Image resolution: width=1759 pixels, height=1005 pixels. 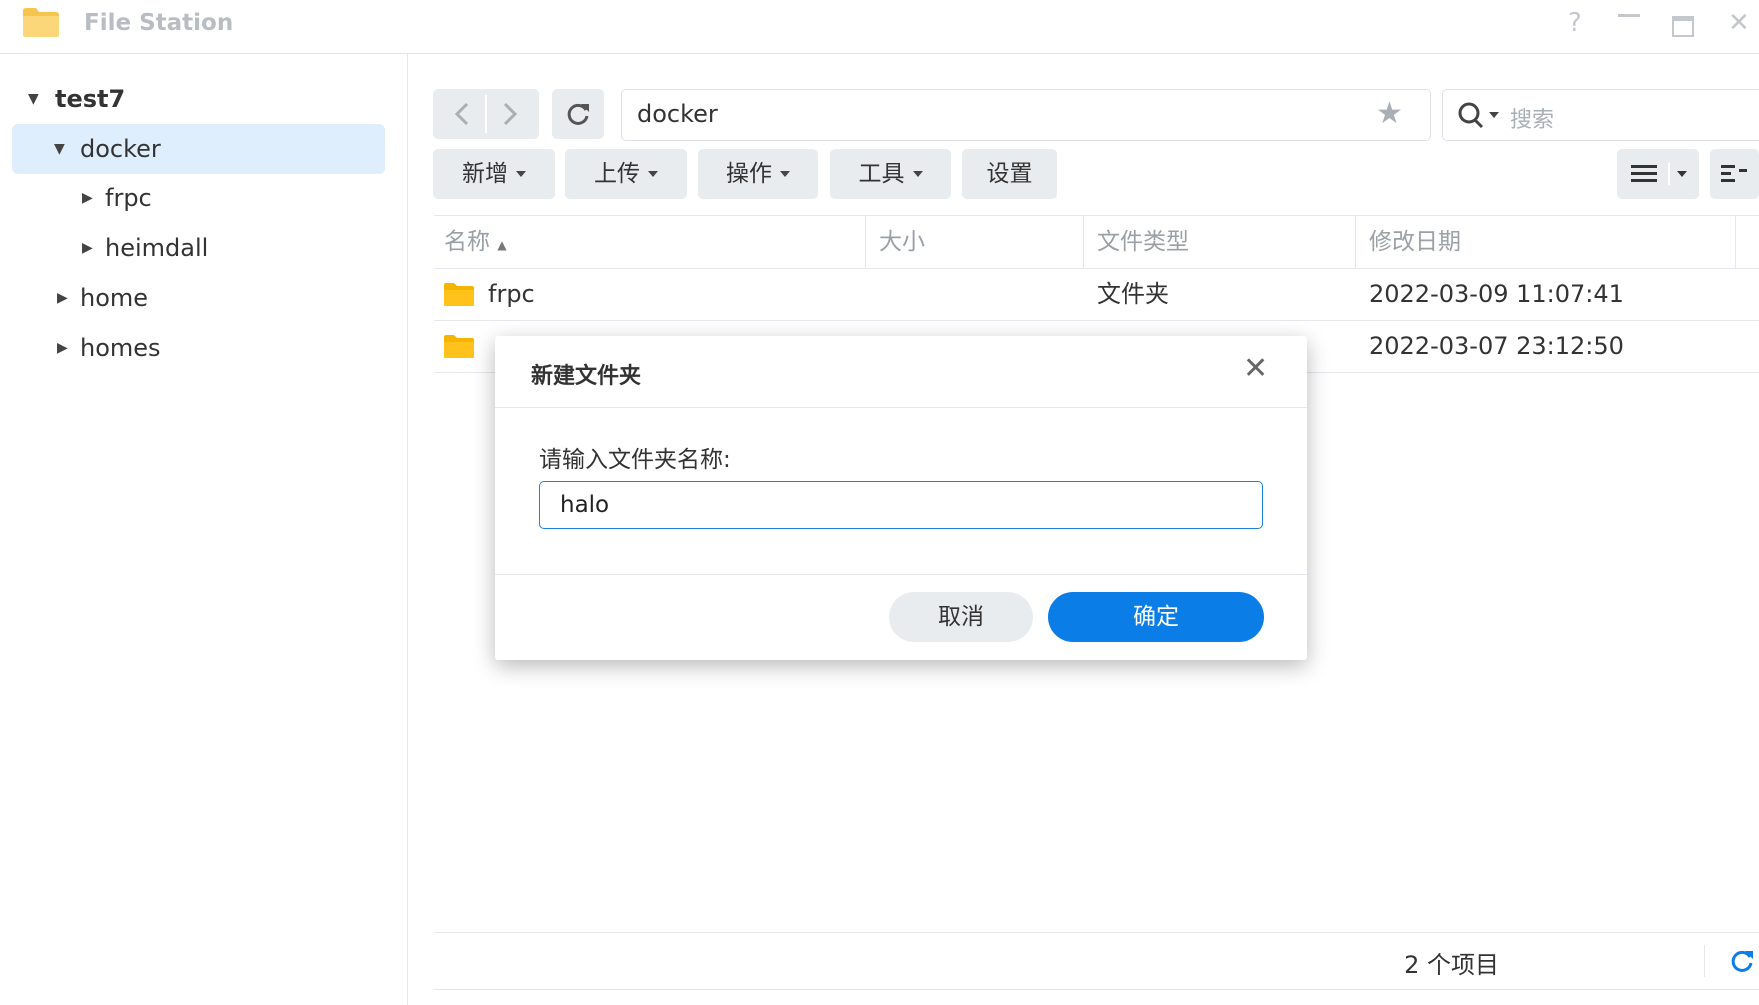 I want to click on favorite-star-icon: ★, so click(x=1389, y=113).